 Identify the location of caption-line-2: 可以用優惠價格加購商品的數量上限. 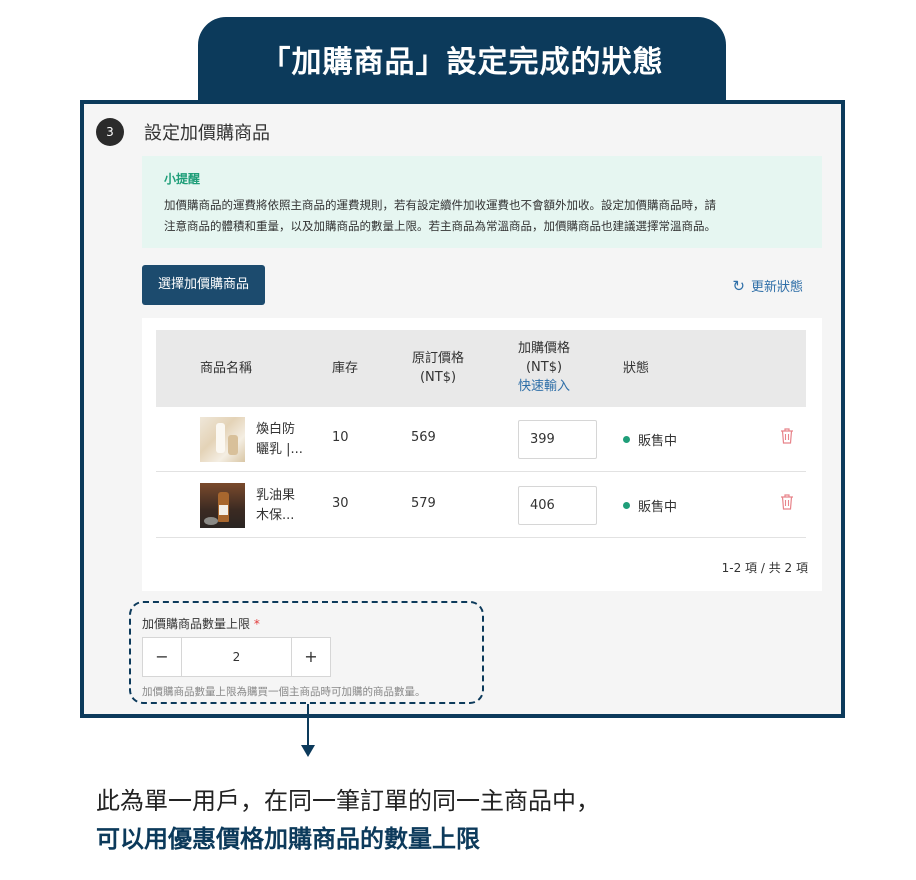
(288, 839).